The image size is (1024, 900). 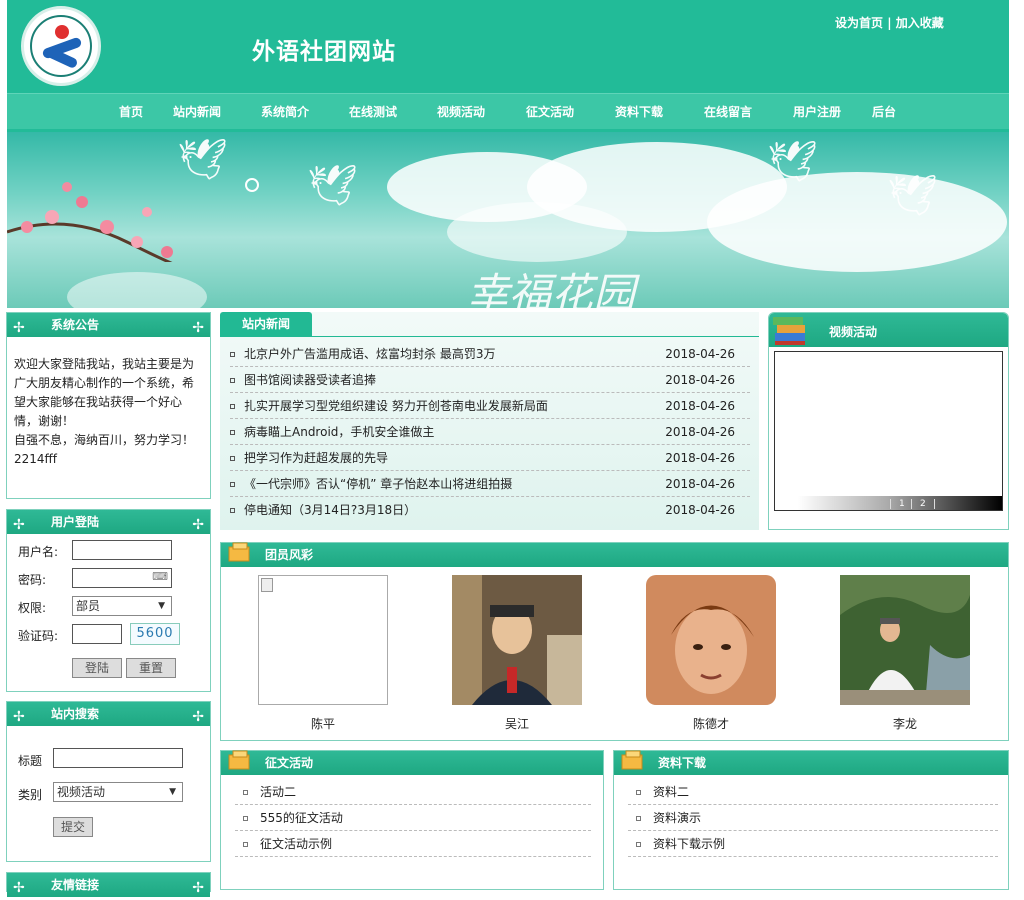 I want to click on search-category-select: 视频活动 ▼, so click(x=118, y=792).